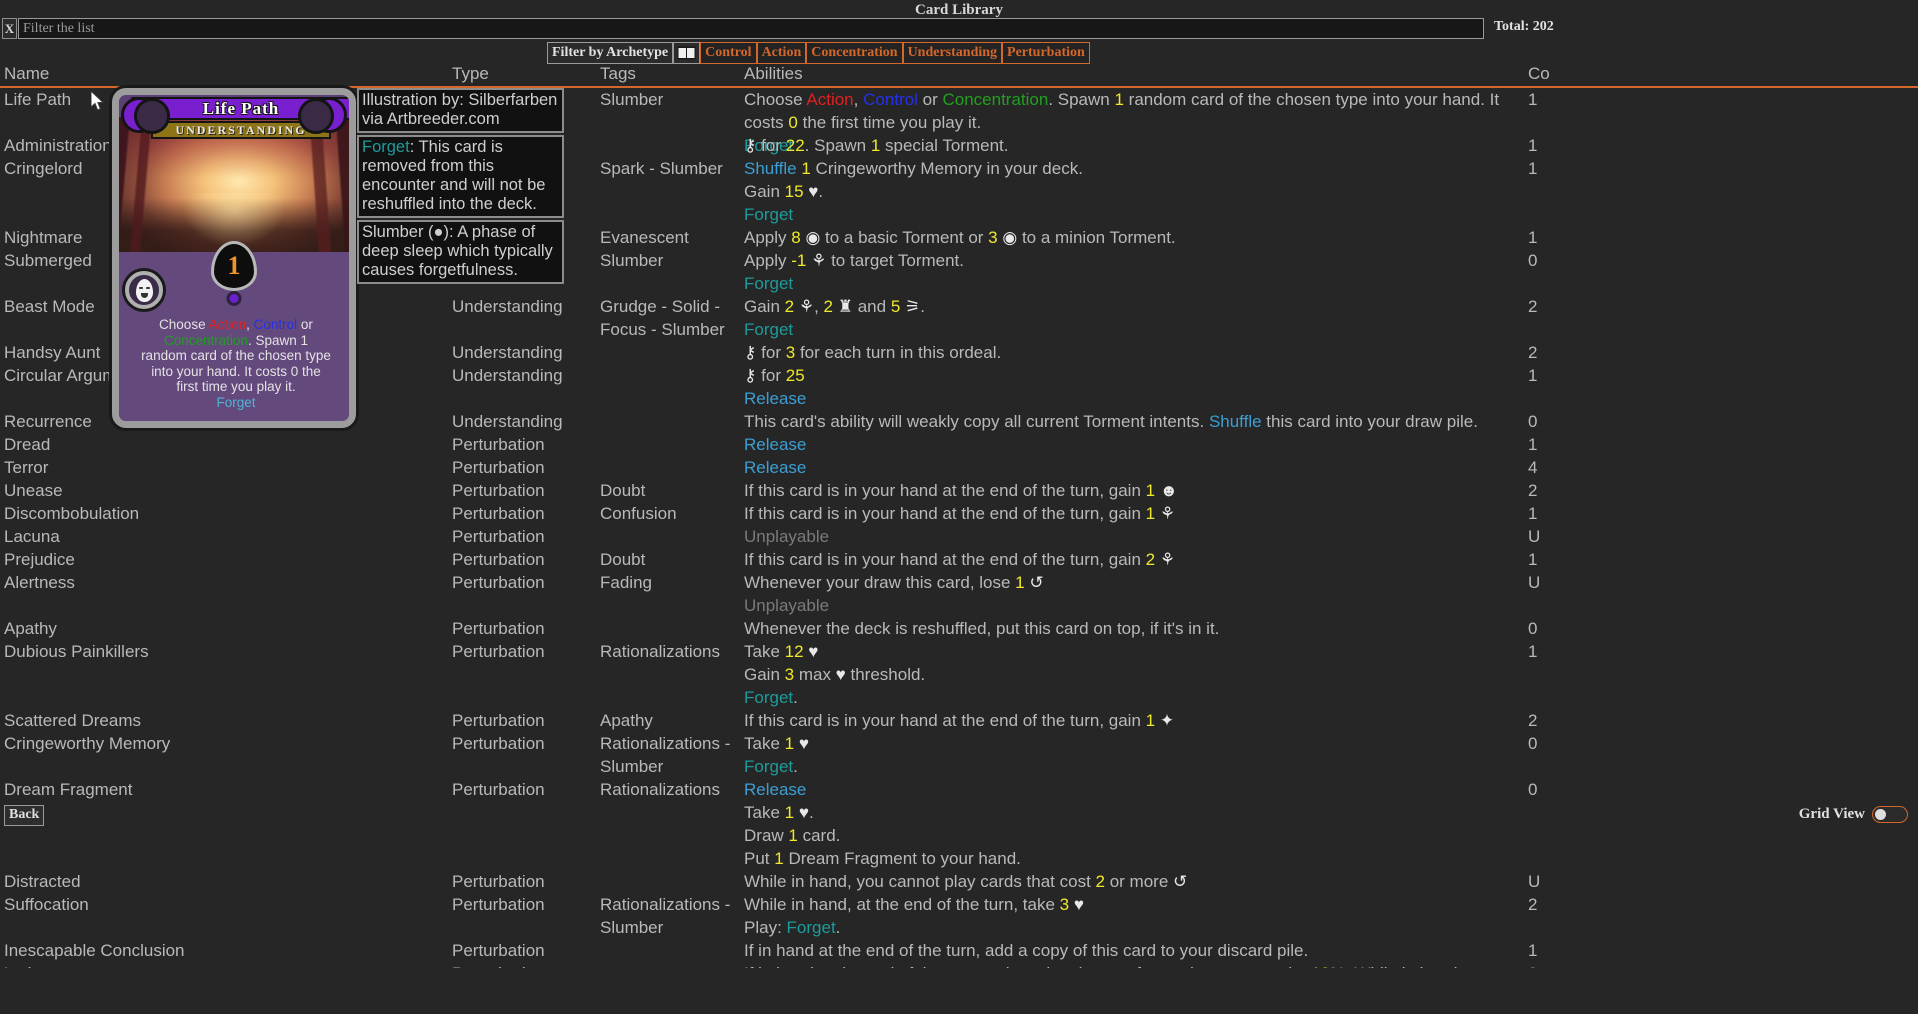  I want to click on cell-name: Terror, so click(26, 467).